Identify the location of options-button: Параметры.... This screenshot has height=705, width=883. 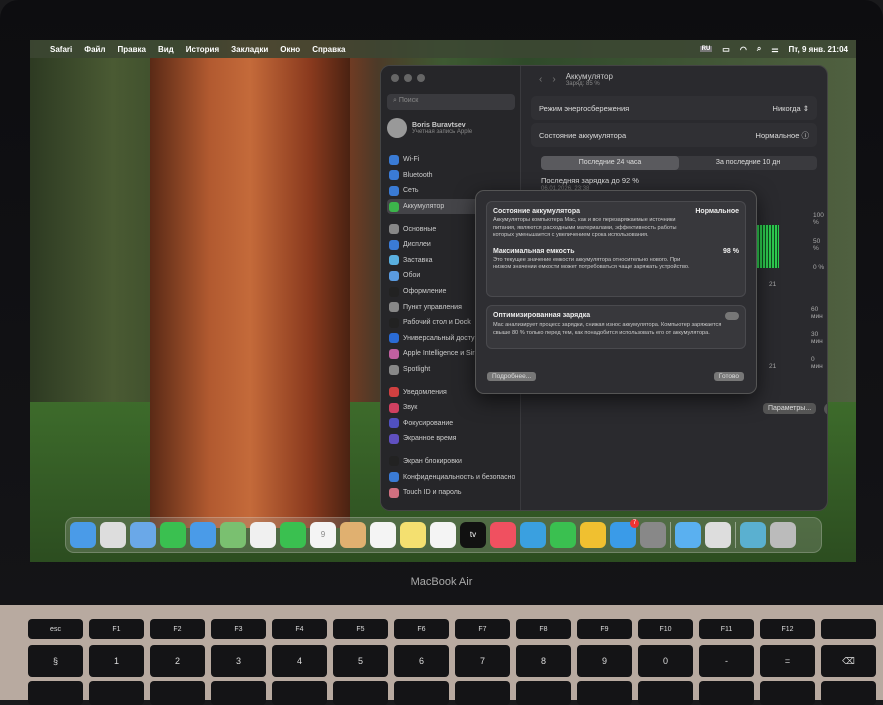
(790, 408).